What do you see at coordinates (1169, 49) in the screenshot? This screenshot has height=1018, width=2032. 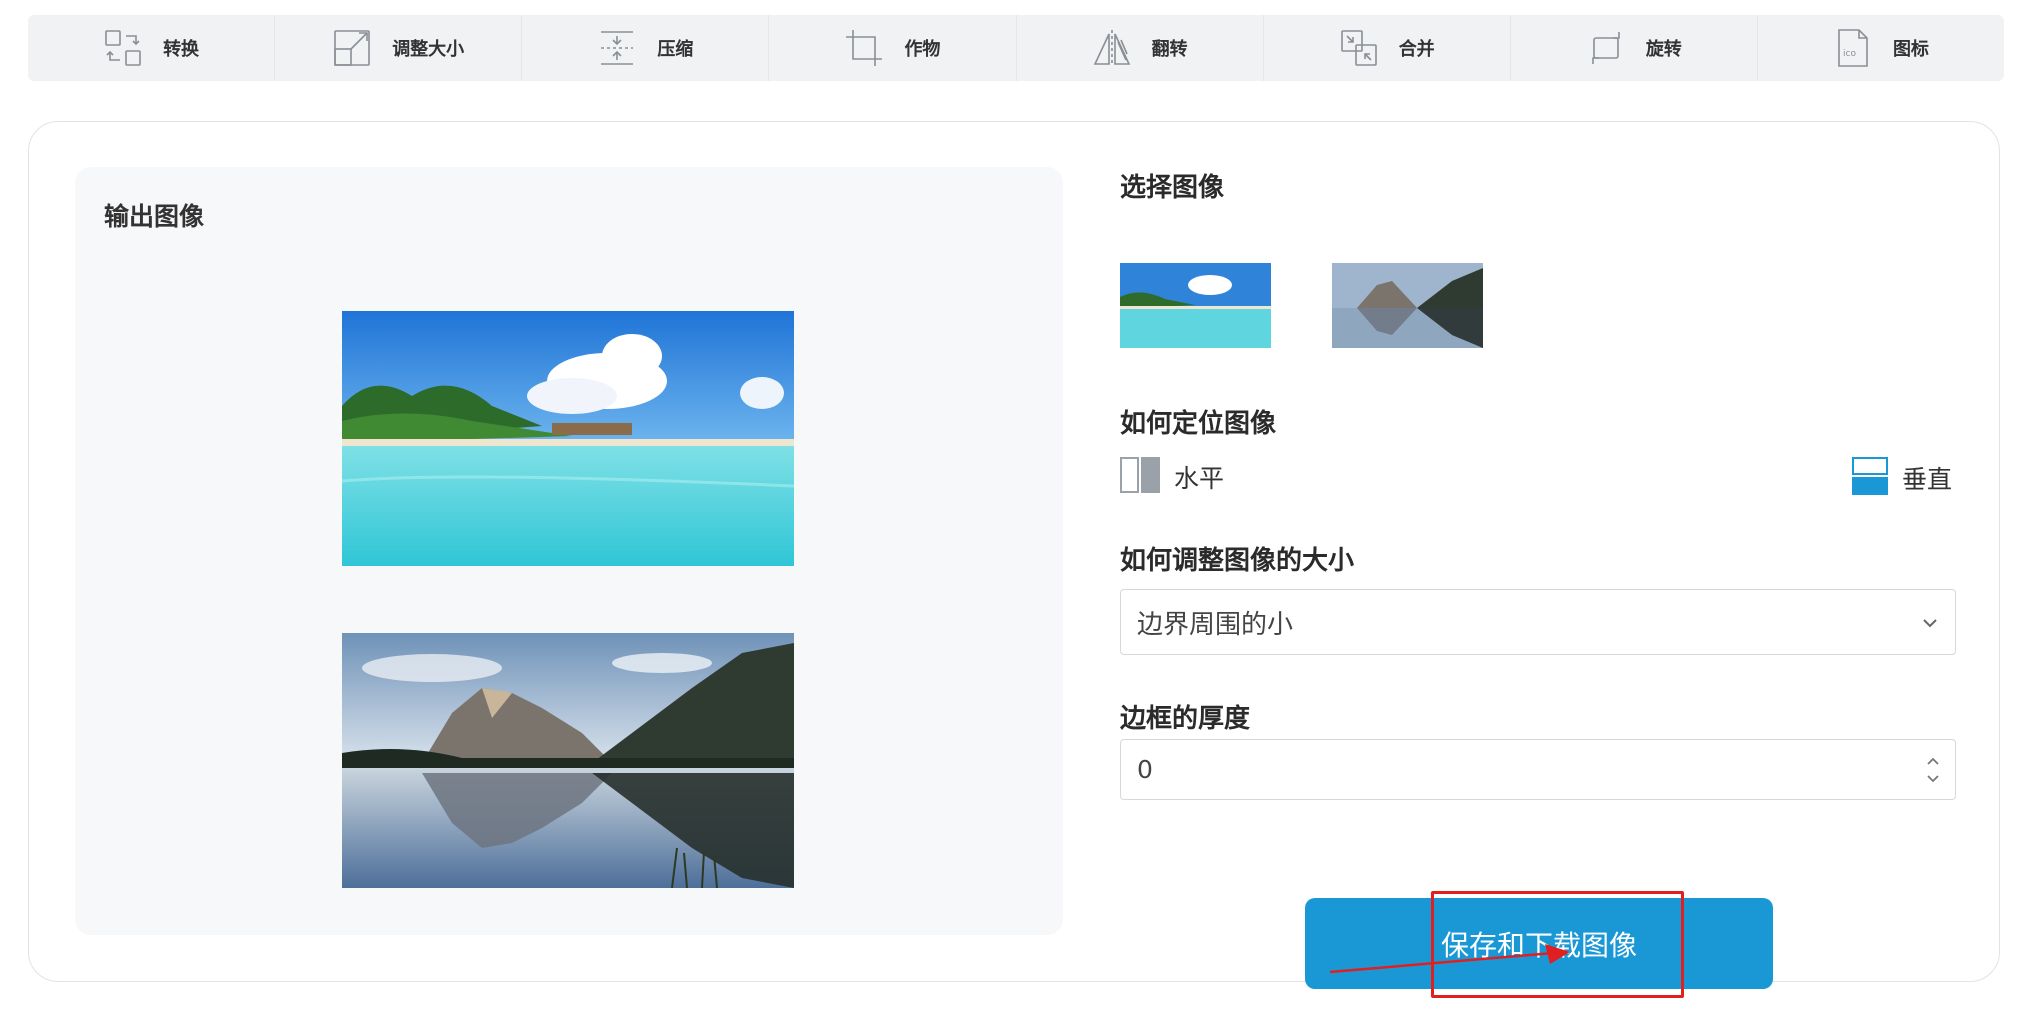 I see `tool-label: 翻转` at bounding box center [1169, 49].